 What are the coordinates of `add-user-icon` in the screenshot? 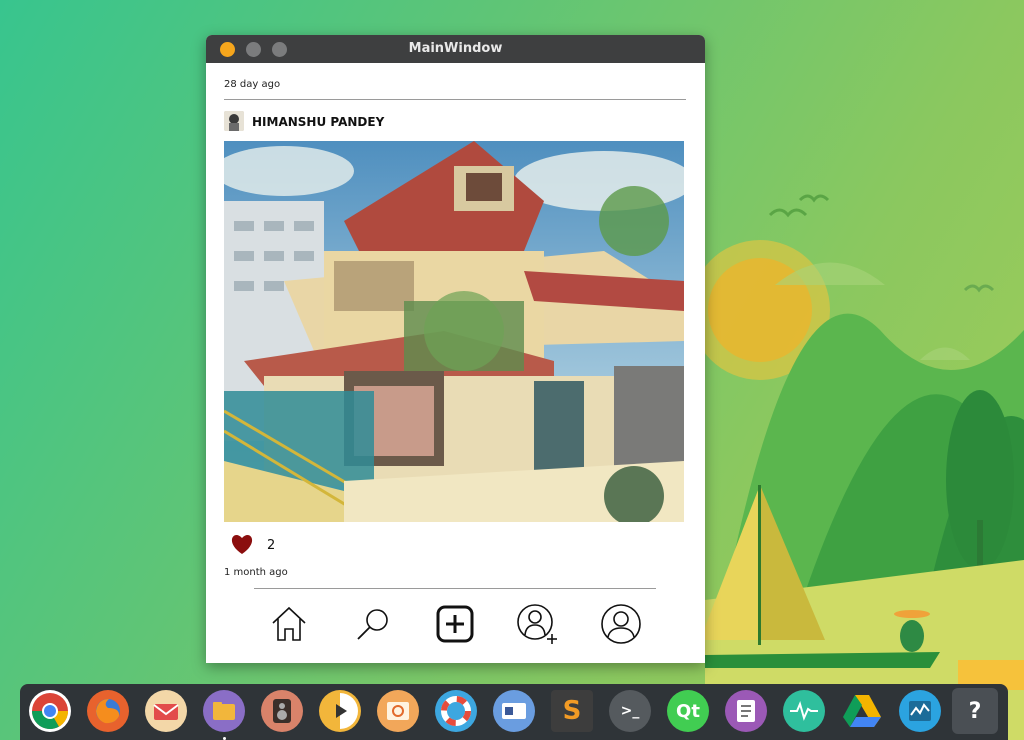 It's located at (537, 624).